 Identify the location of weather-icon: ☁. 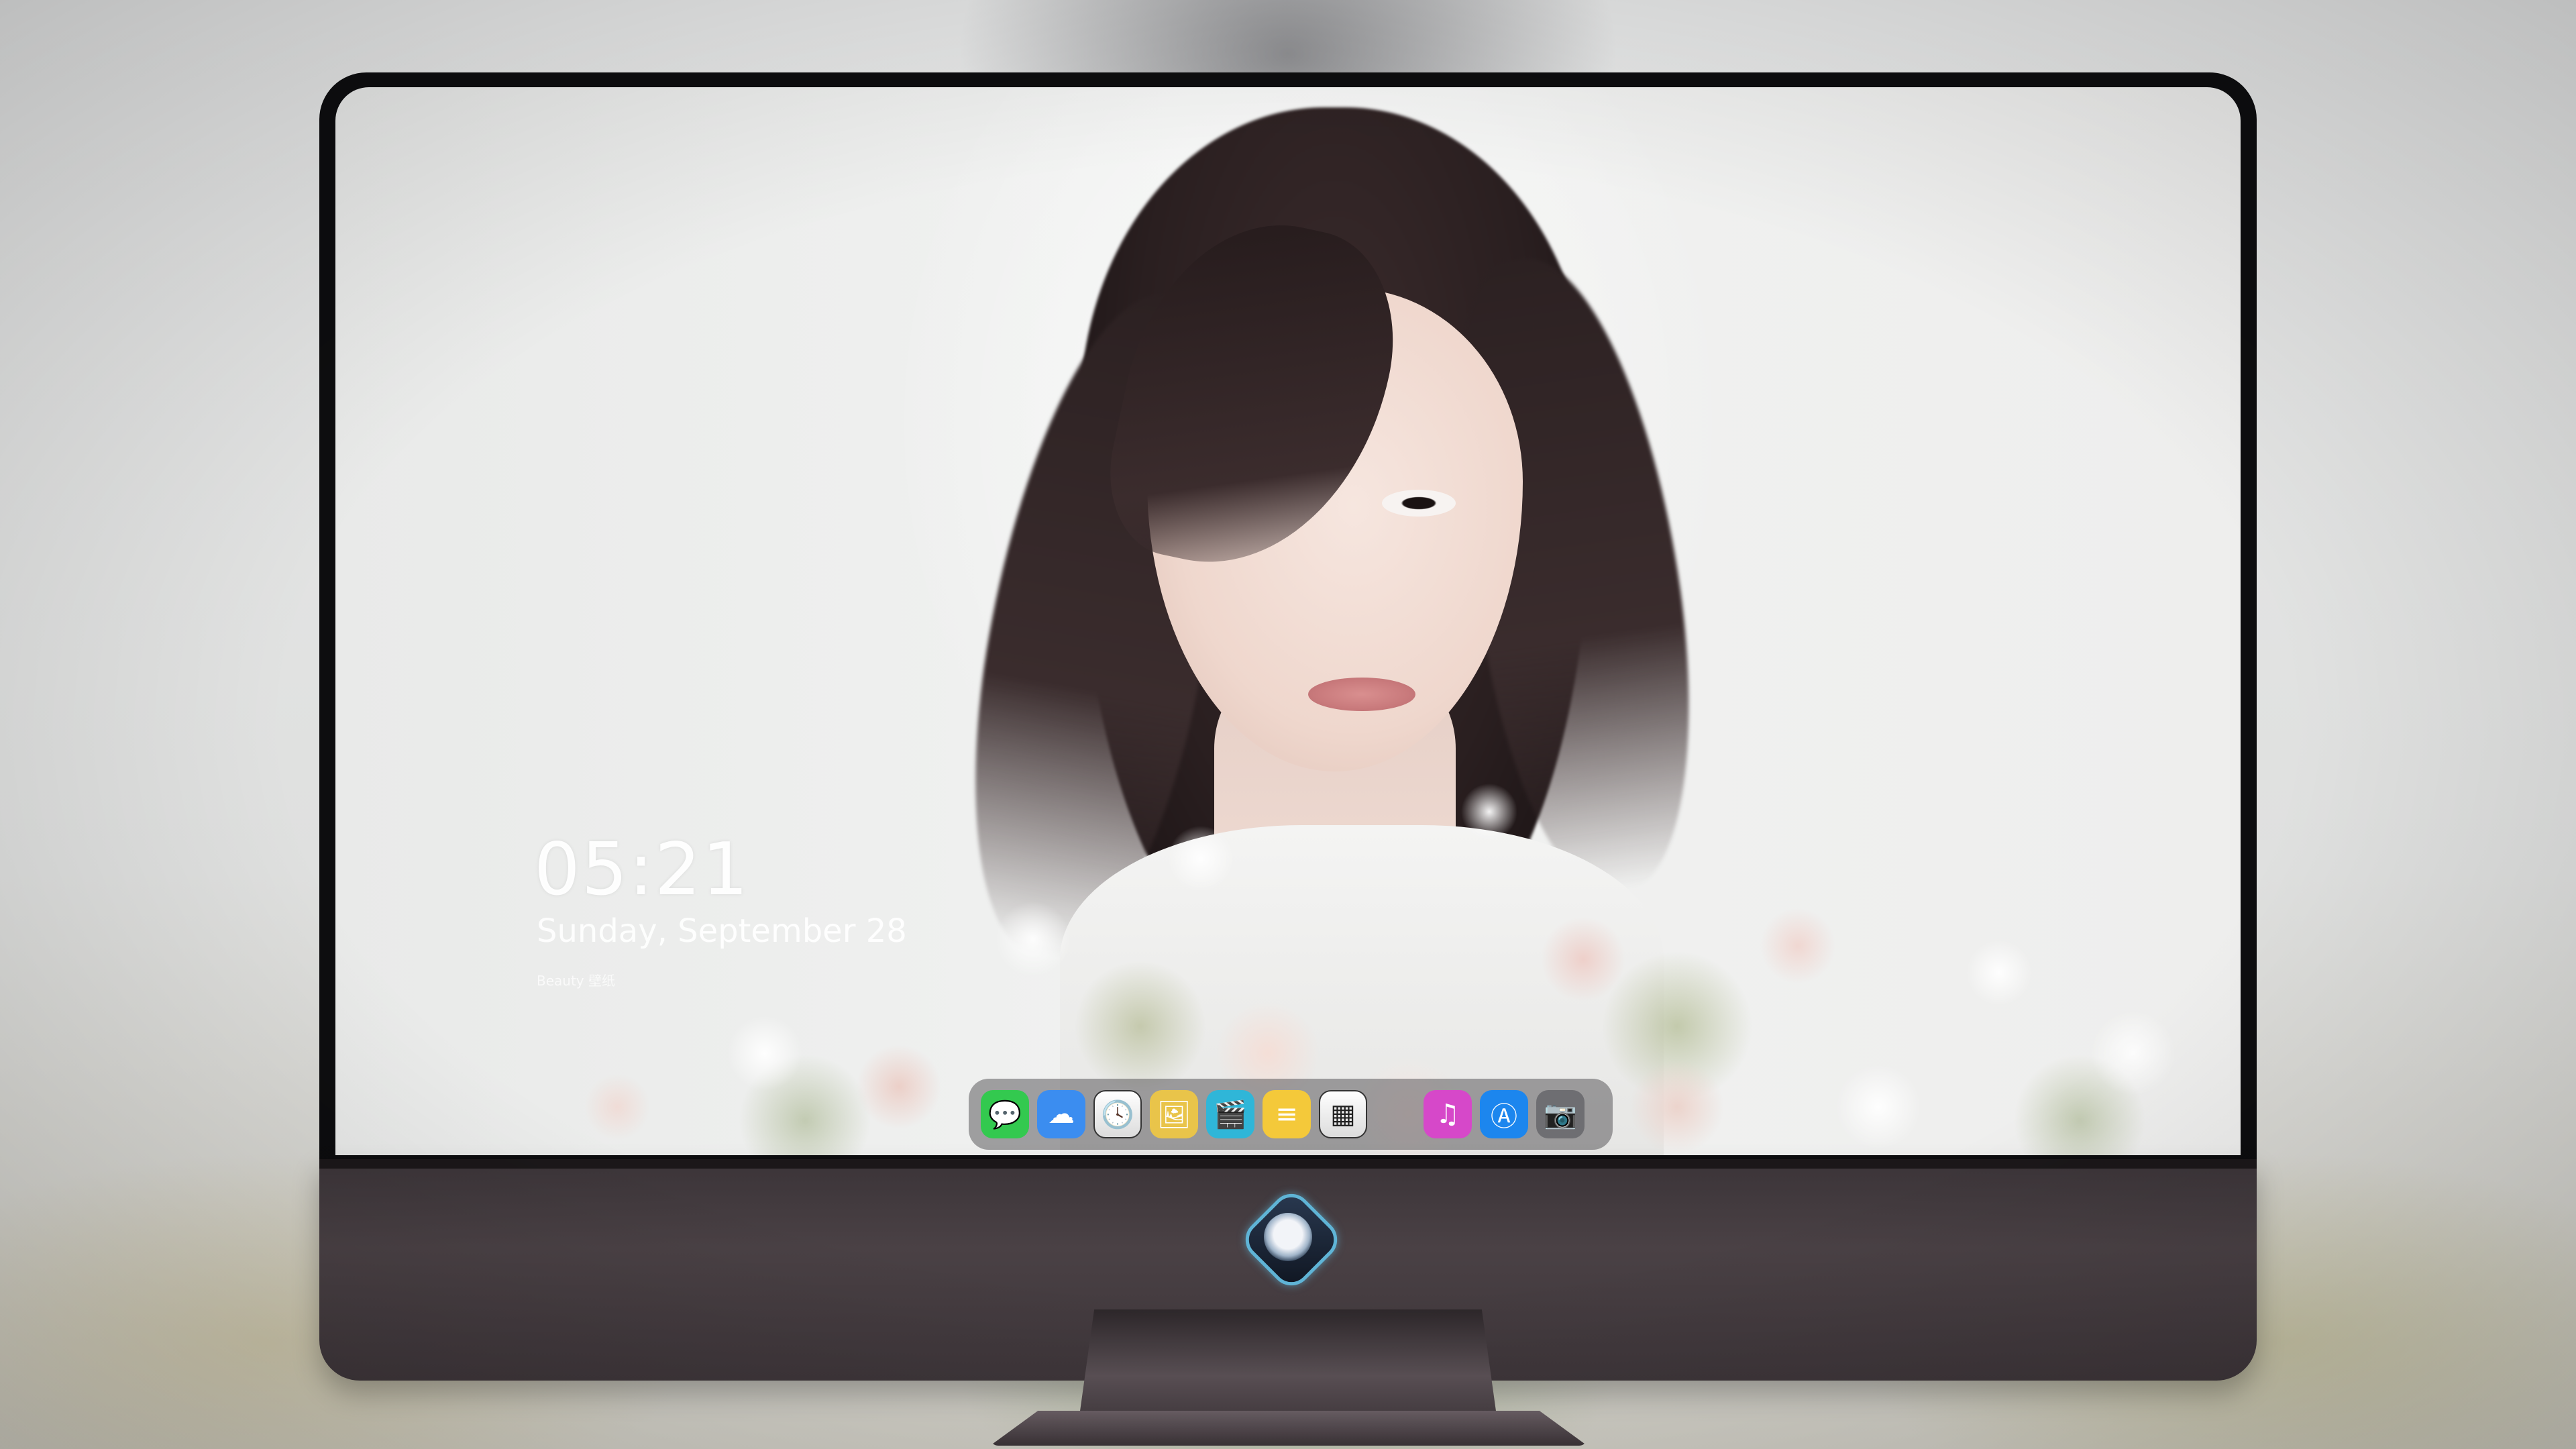
(1061, 1114).